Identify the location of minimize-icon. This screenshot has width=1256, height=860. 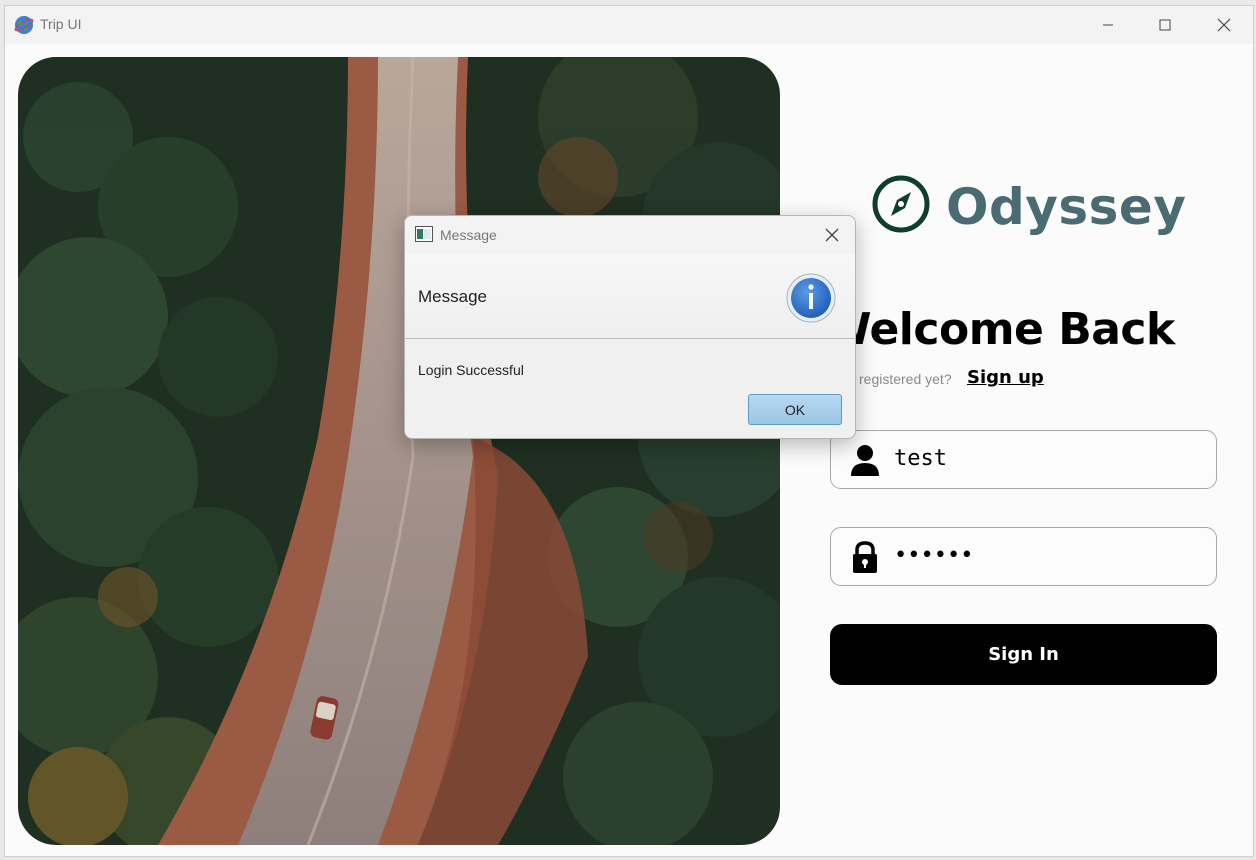
(1108, 25).